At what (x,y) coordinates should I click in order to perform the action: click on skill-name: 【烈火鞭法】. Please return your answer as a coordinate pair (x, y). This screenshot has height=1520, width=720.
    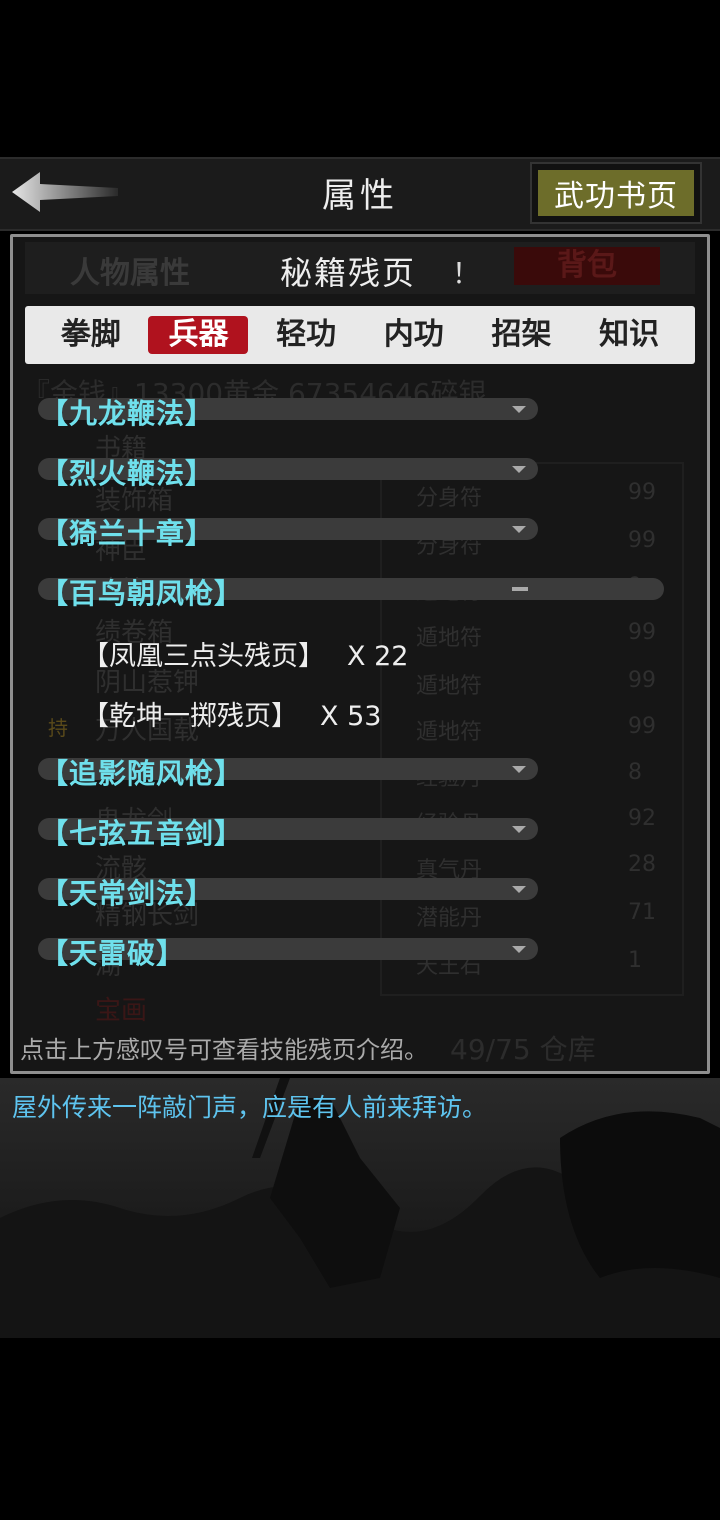
    Looking at the image, I should click on (127, 472).